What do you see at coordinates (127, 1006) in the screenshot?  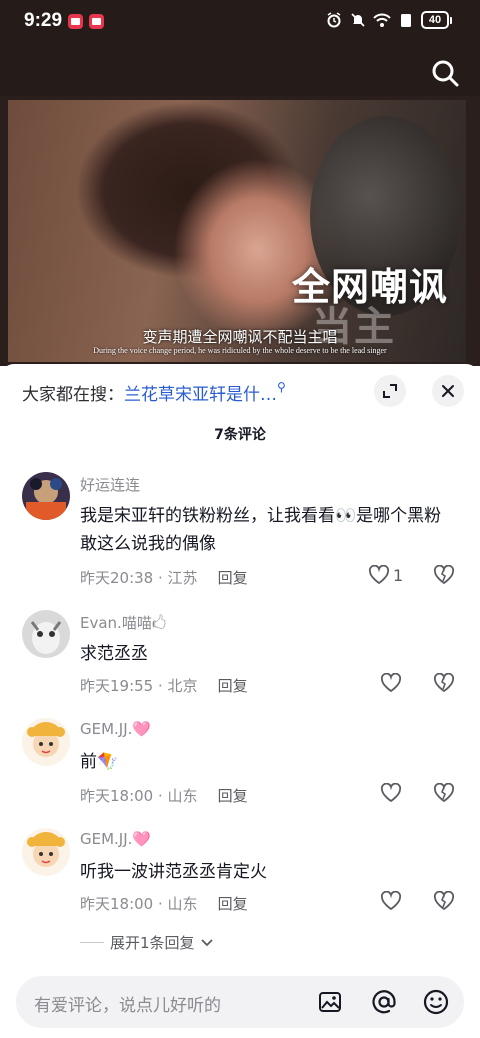 I see `comment-input-placeholder: 有爱评论，说点儿好听的` at bounding box center [127, 1006].